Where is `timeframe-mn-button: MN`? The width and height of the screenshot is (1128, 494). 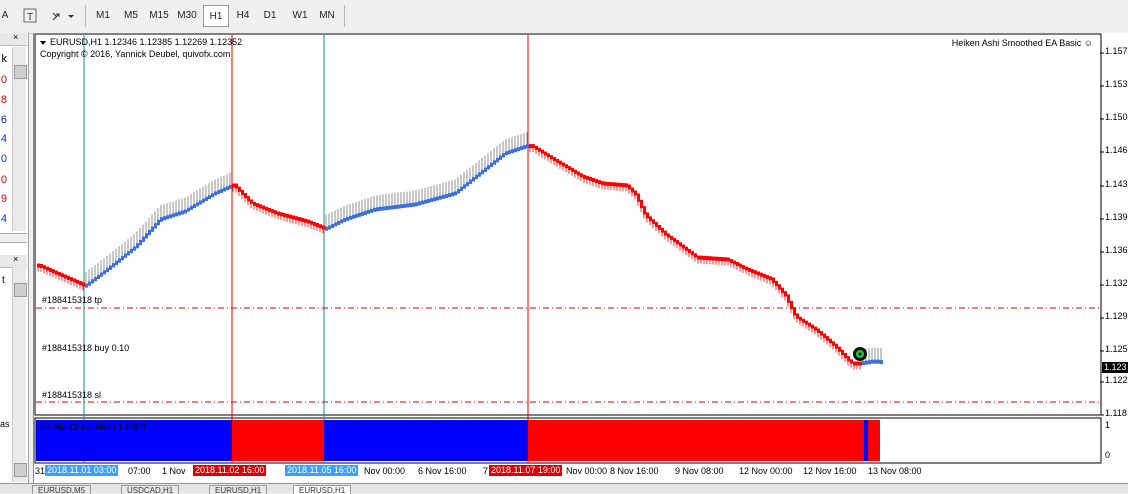
timeframe-mn-button: MN is located at coordinates (327, 16).